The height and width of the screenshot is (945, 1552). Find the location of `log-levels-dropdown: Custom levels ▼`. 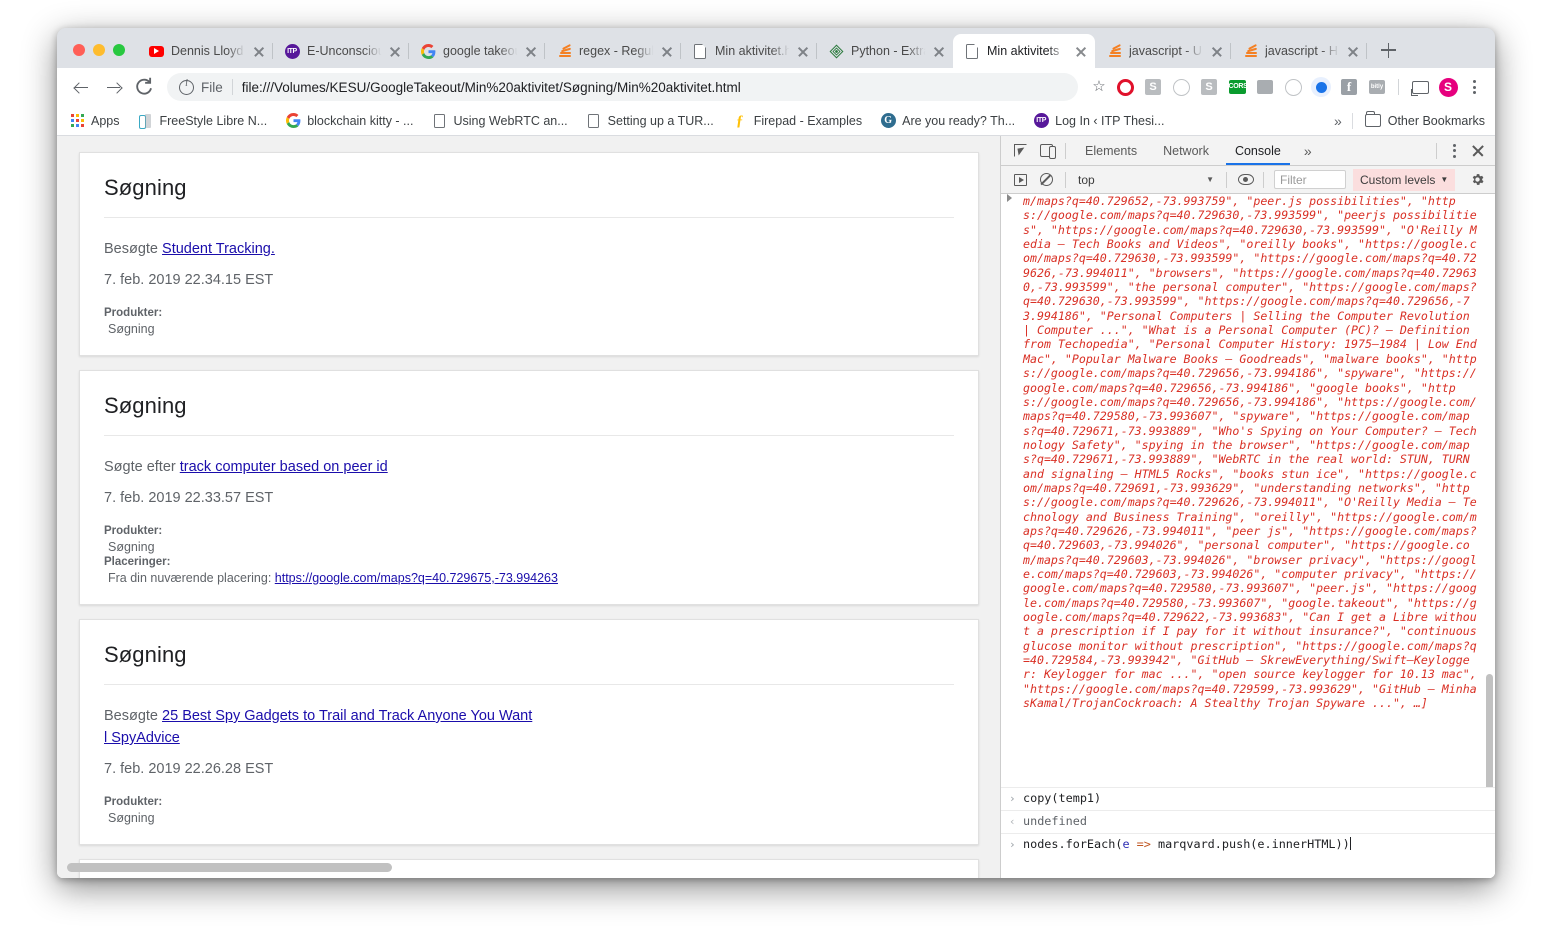

log-levels-dropdown: Custom levels ▼ is located at coordinates (1404, 179).